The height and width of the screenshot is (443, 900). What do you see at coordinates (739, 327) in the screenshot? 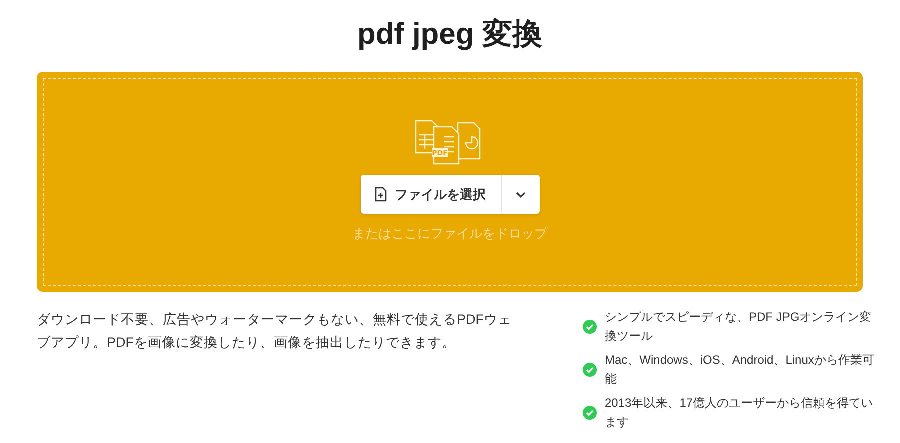
I see `feature-text: シンプルでスピーディな、PDF JPGオンライン変換ツール` at bounding box center [739, 327].